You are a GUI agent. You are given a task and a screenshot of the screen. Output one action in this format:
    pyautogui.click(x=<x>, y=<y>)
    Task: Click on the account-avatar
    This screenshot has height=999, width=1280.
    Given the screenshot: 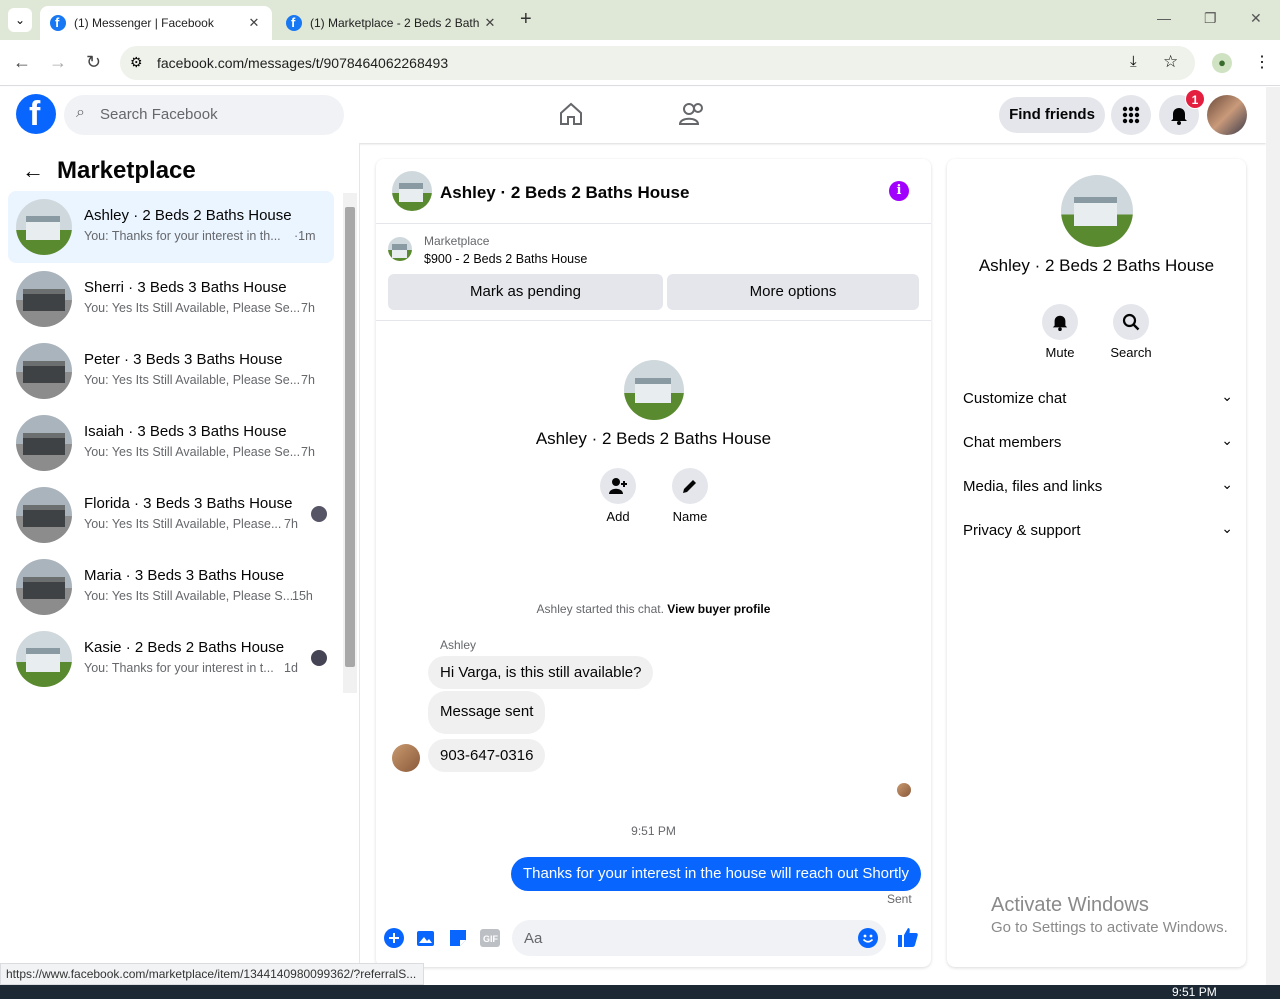 What is the action you would take?
    pyautogui.click(x=1227, y=115)
    